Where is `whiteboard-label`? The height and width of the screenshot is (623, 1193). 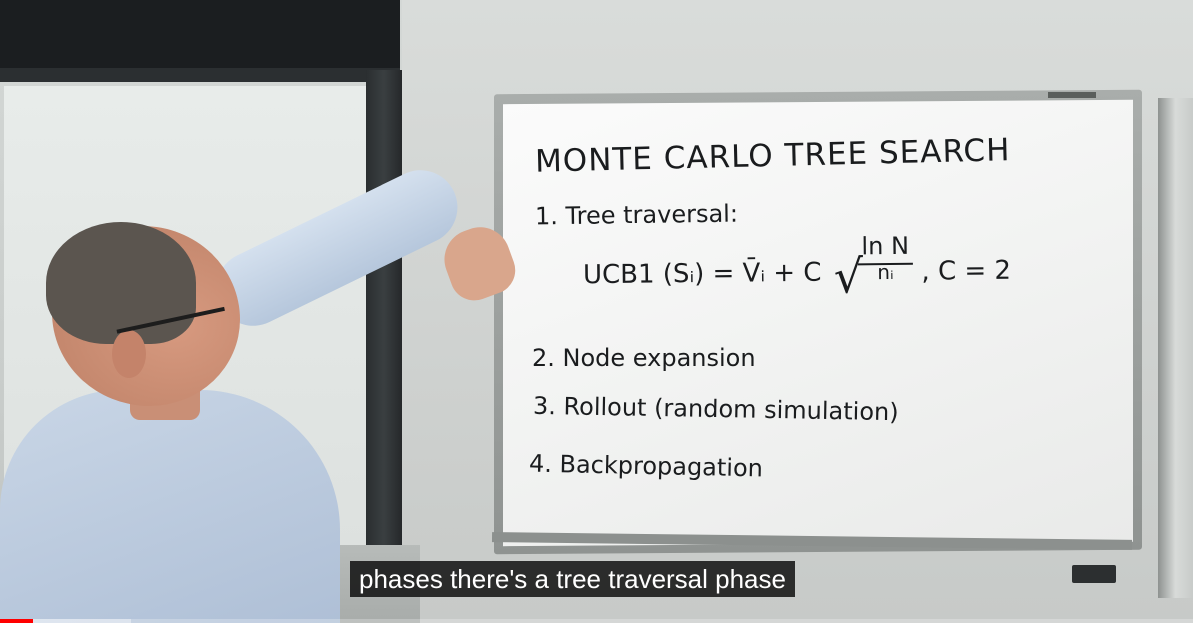 whiteboard-label is located at coordinates (1072, 95).